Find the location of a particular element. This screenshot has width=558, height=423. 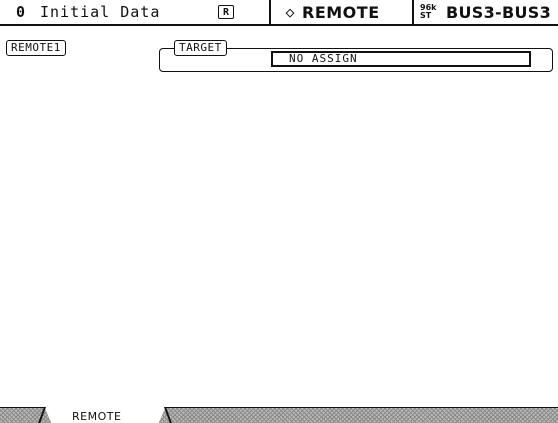

tab-remote-label: REMOTE is located at coordinates (97, 416).